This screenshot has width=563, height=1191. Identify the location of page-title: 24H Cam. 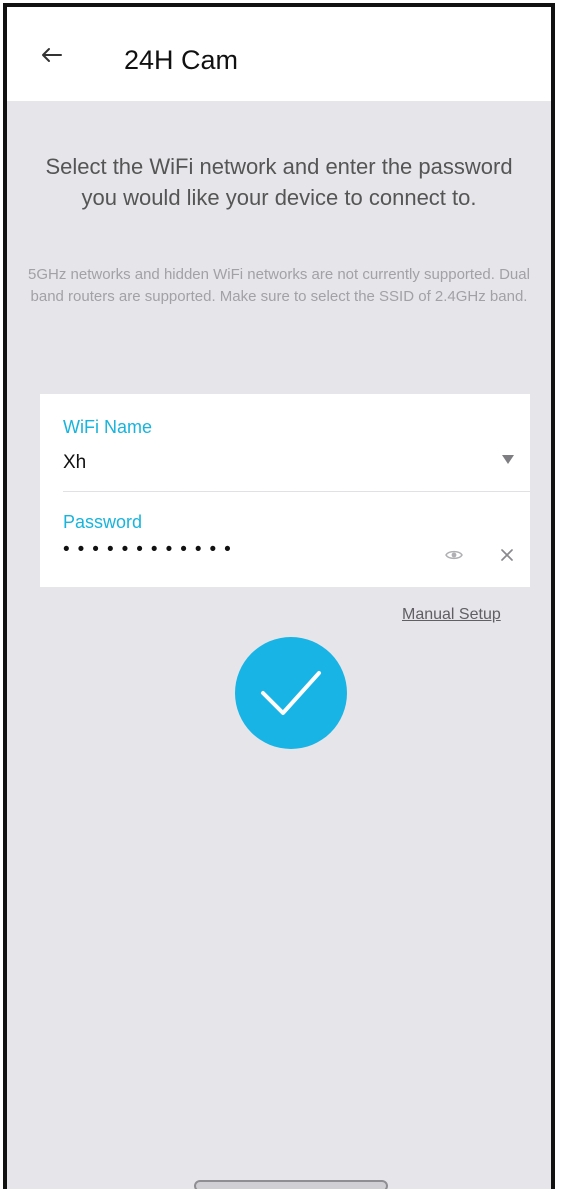
(181, 60).